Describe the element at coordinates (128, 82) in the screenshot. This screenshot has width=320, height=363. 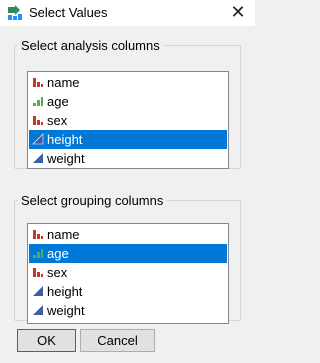
I see `analysis-item-name: name` at that location.